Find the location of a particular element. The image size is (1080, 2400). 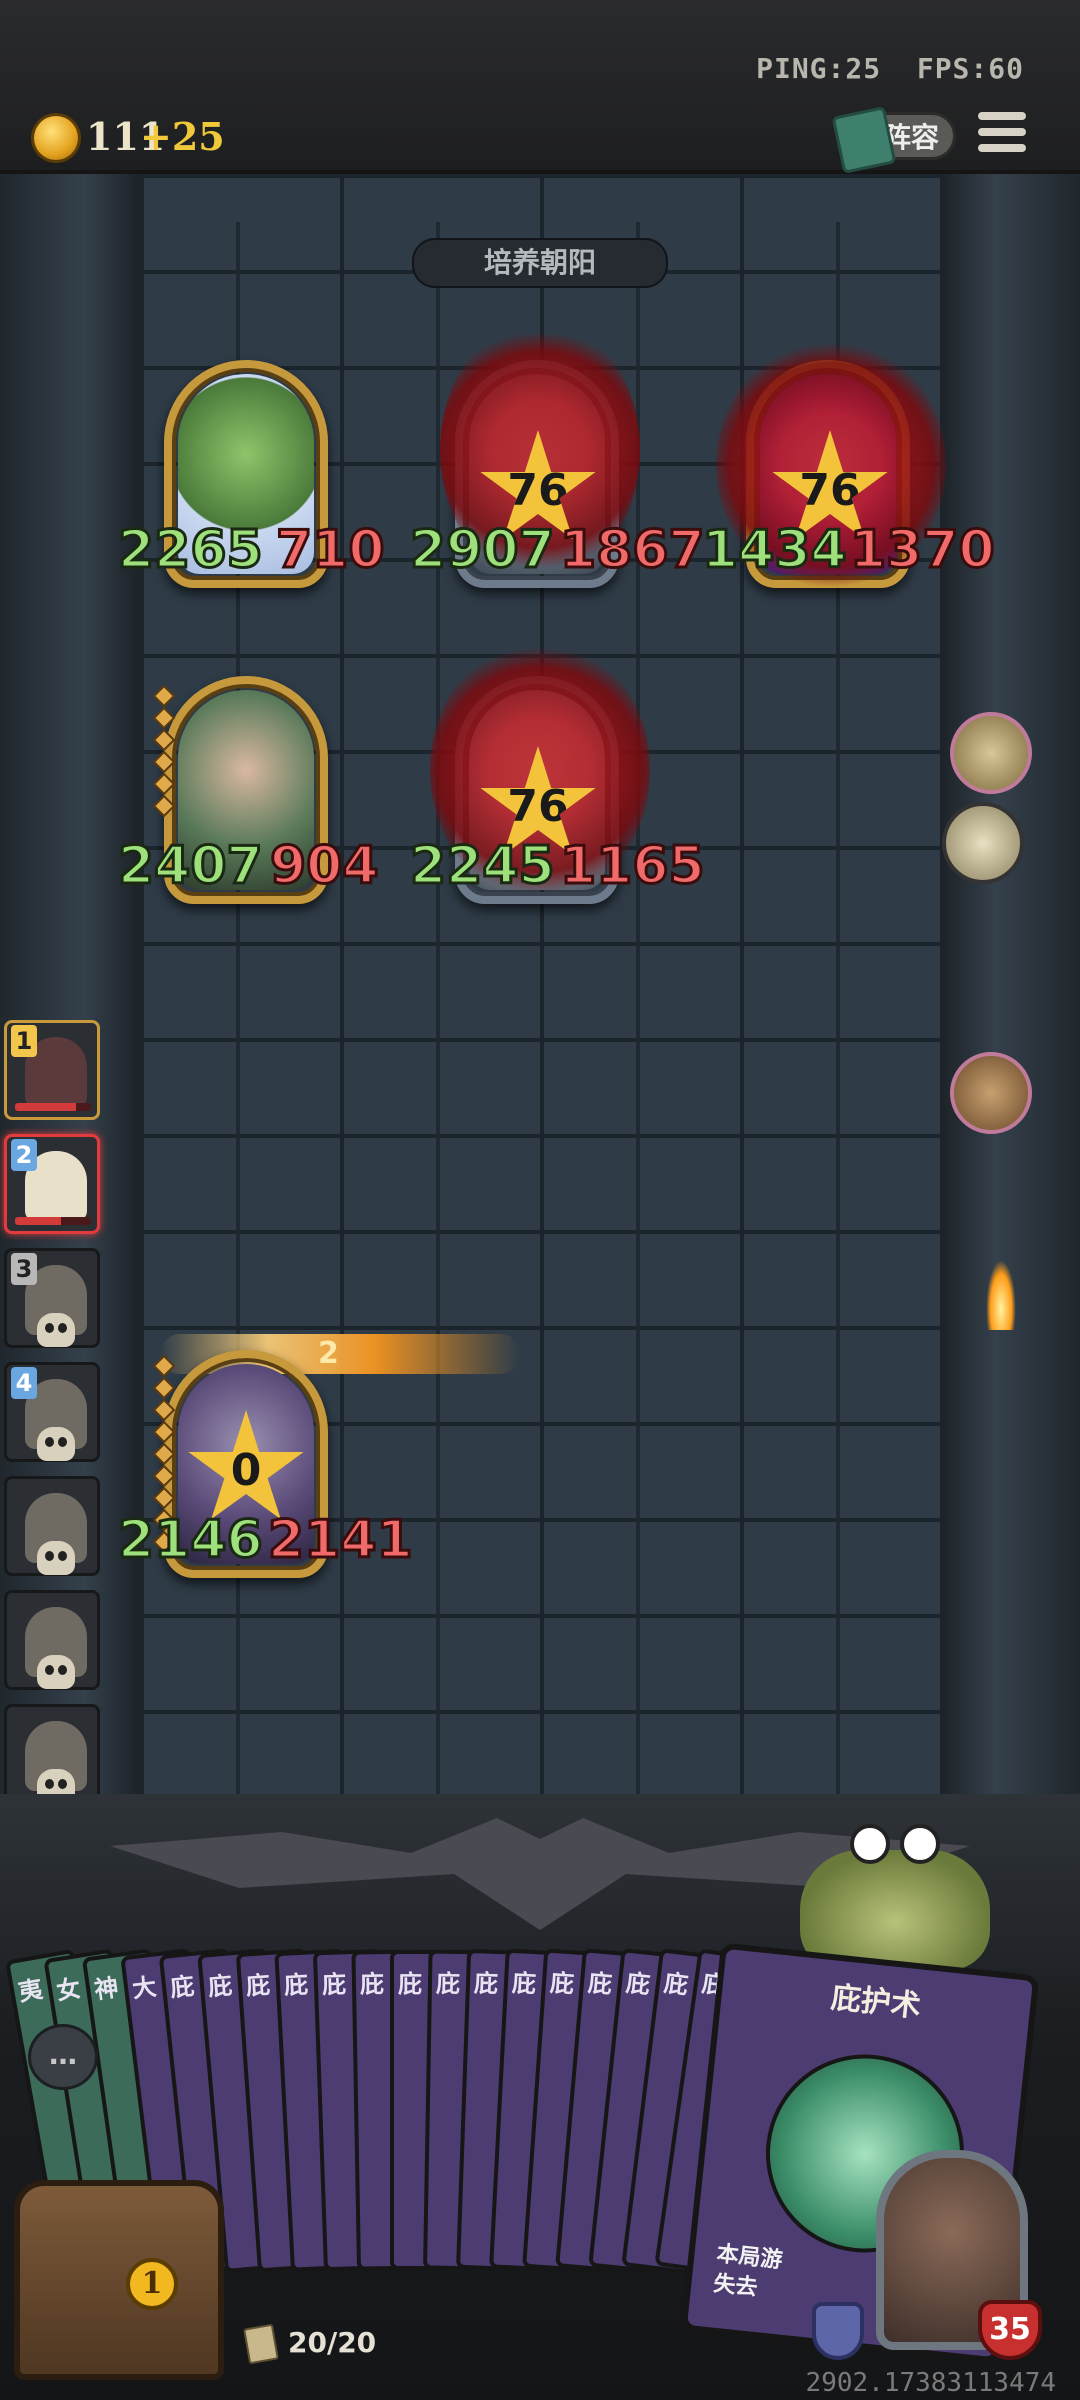

ping-text: PING:25 is located at coordinates (819, 68).